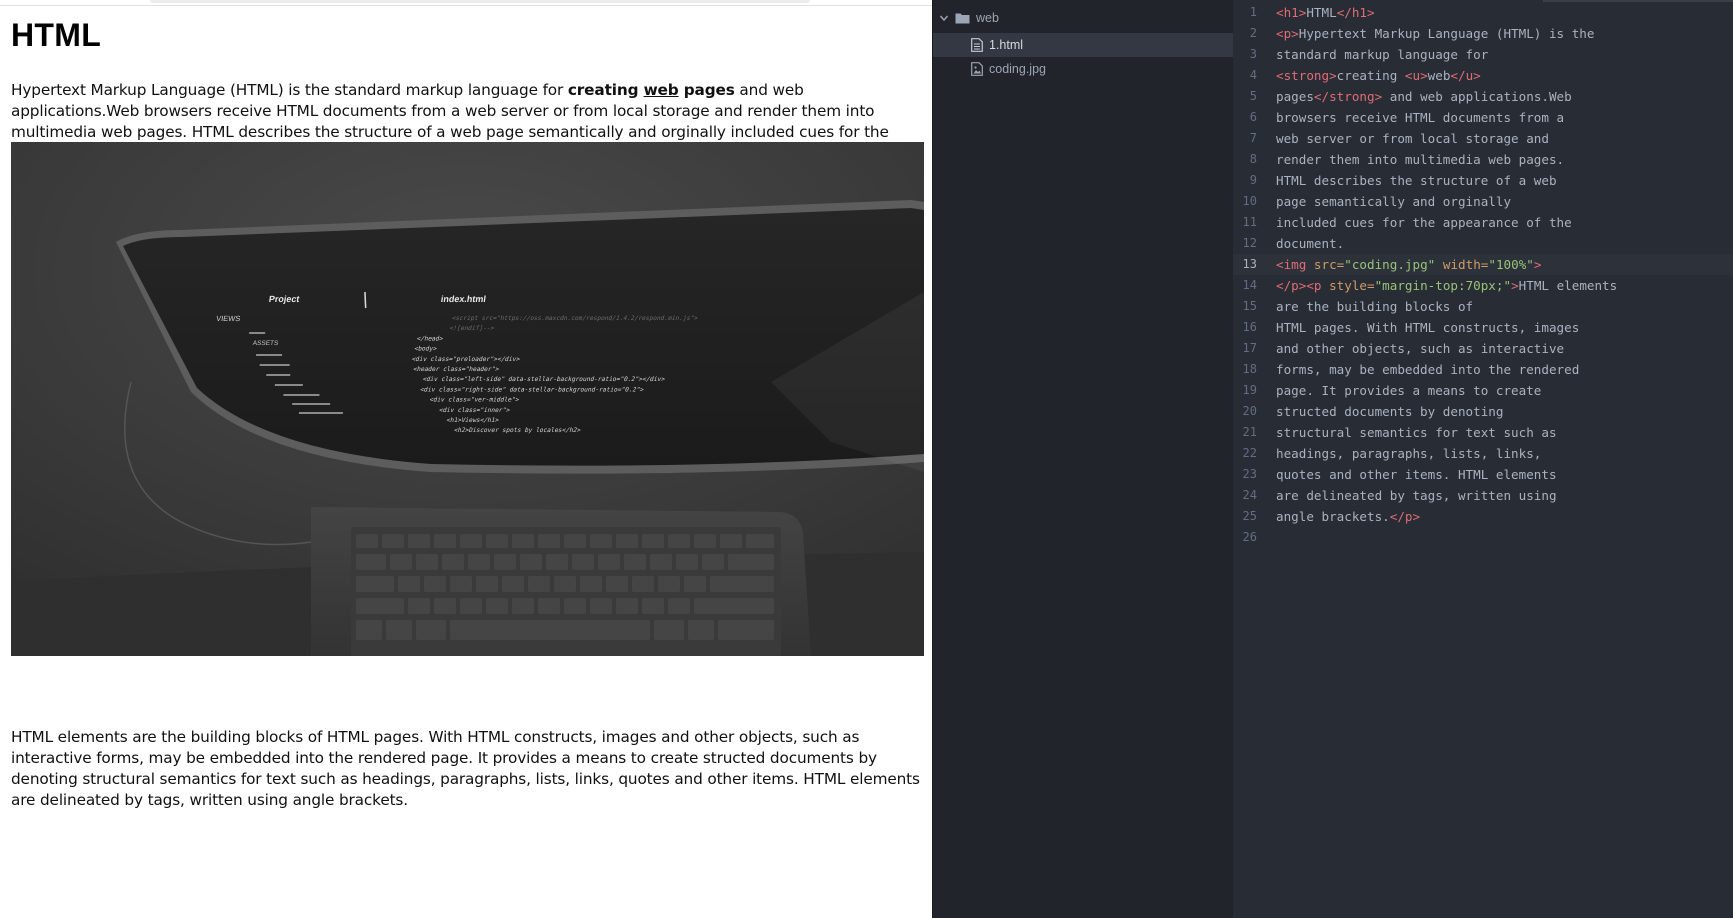  I want to click on image-code-line: <div class="preloader"></div>, so click(466, 359).